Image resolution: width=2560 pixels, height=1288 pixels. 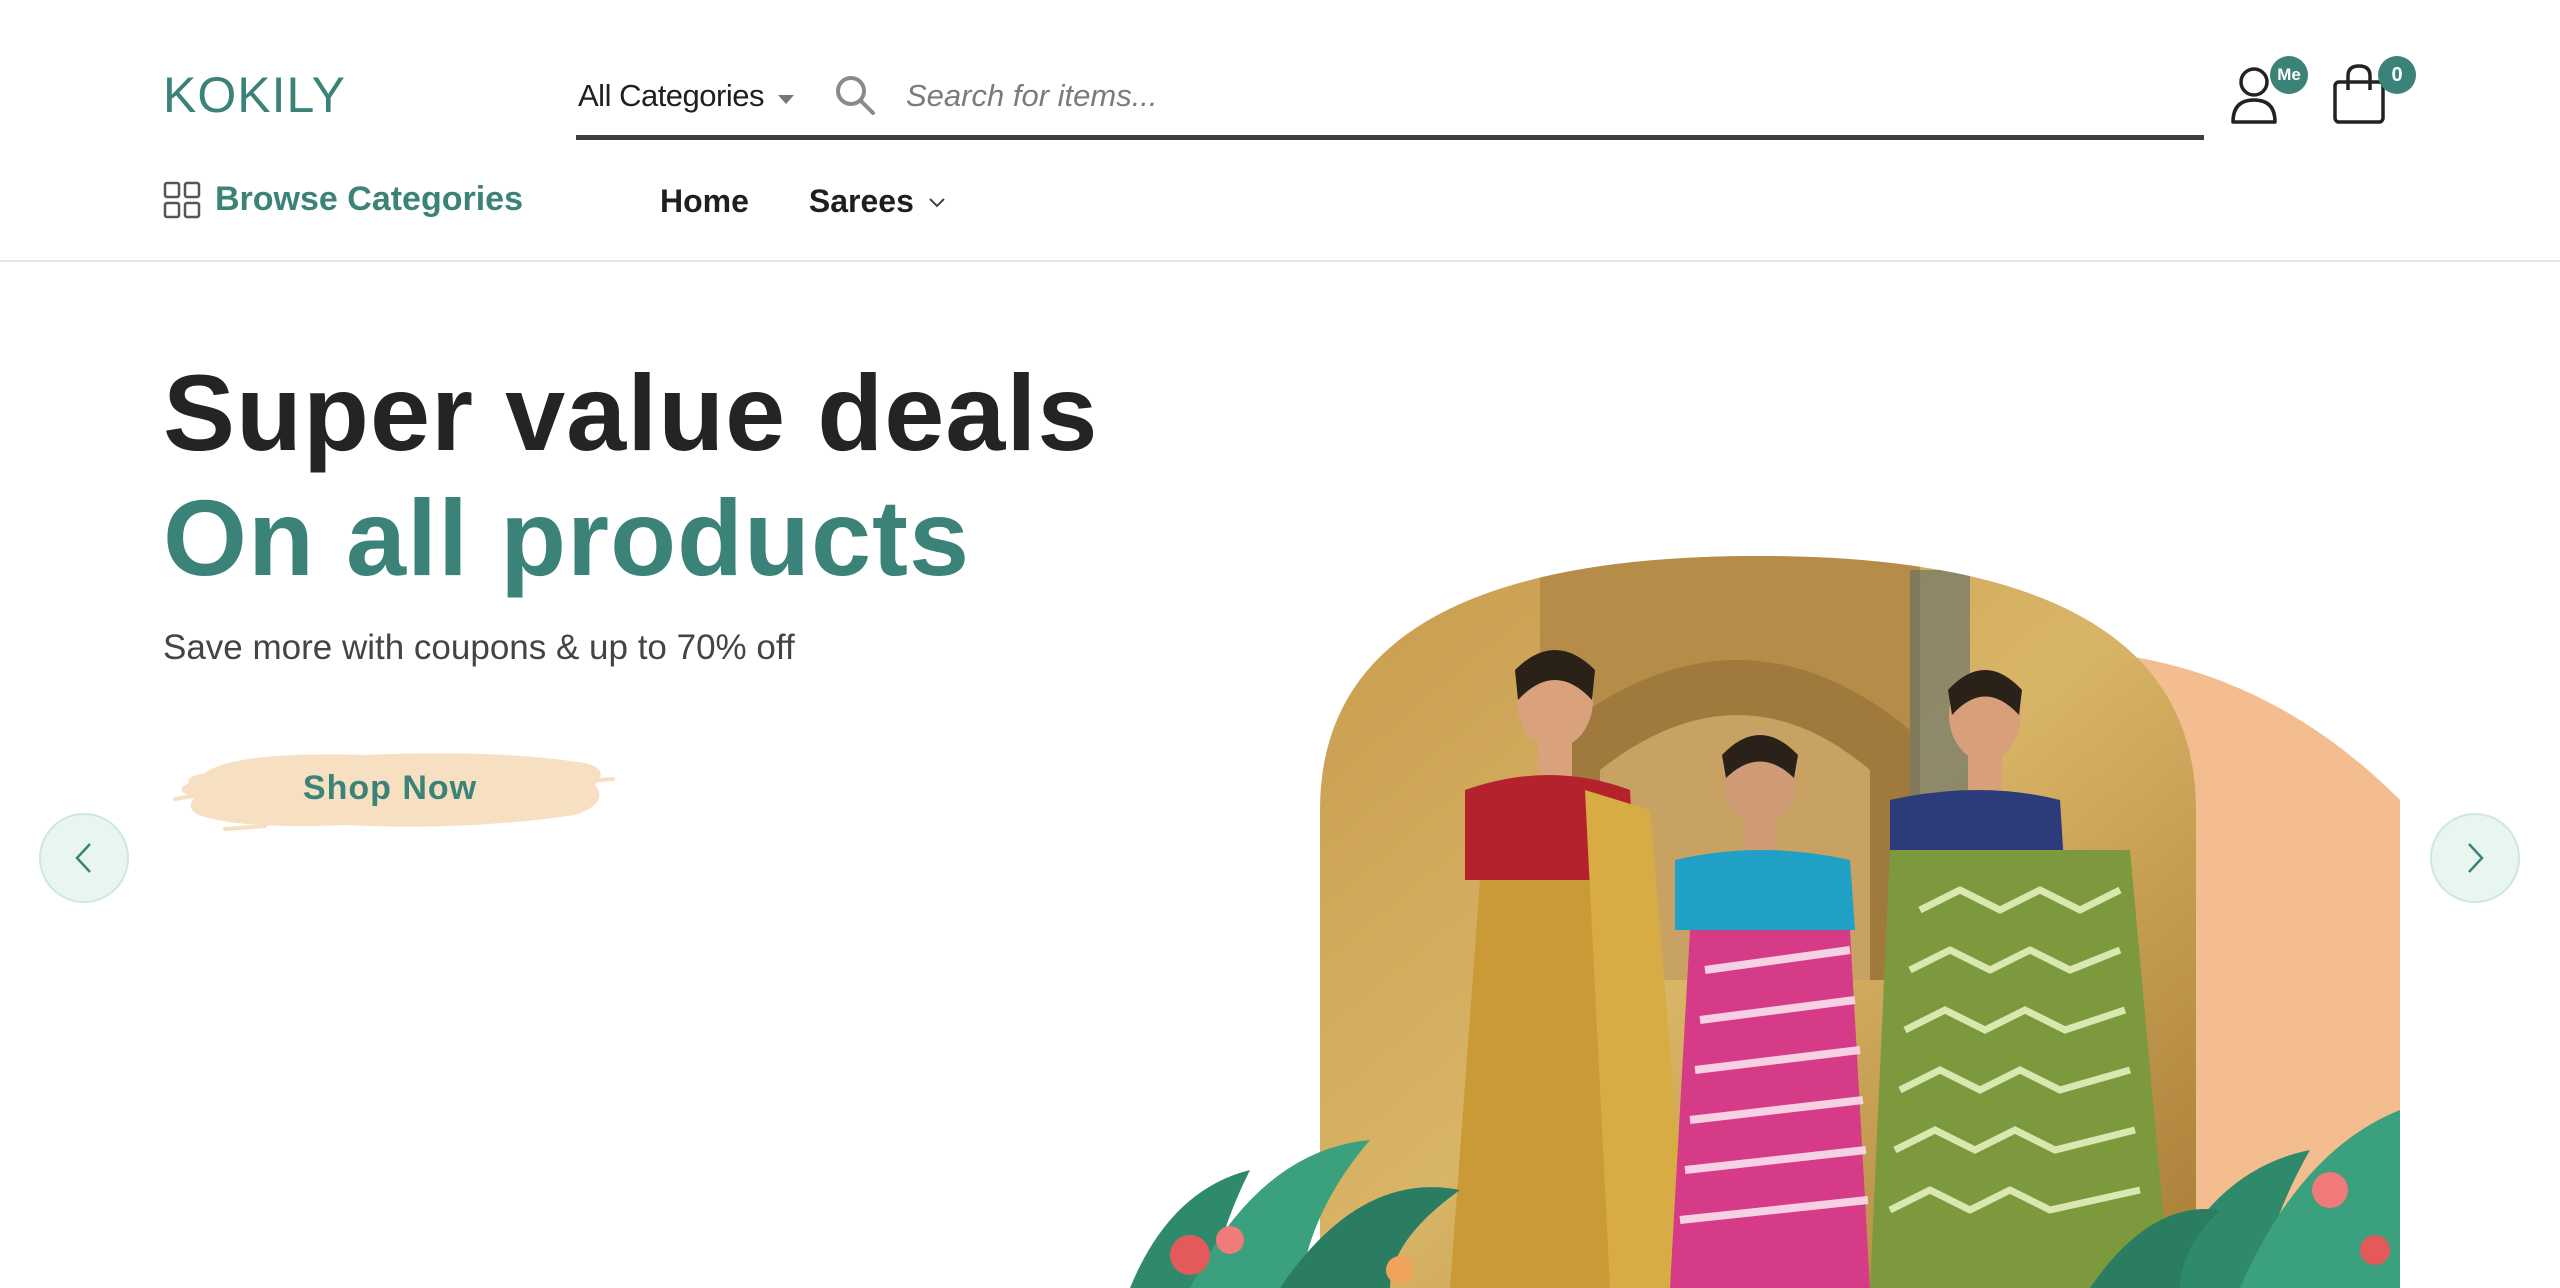 I want to click on carousel-next-button, so click(x=2475, y=858).